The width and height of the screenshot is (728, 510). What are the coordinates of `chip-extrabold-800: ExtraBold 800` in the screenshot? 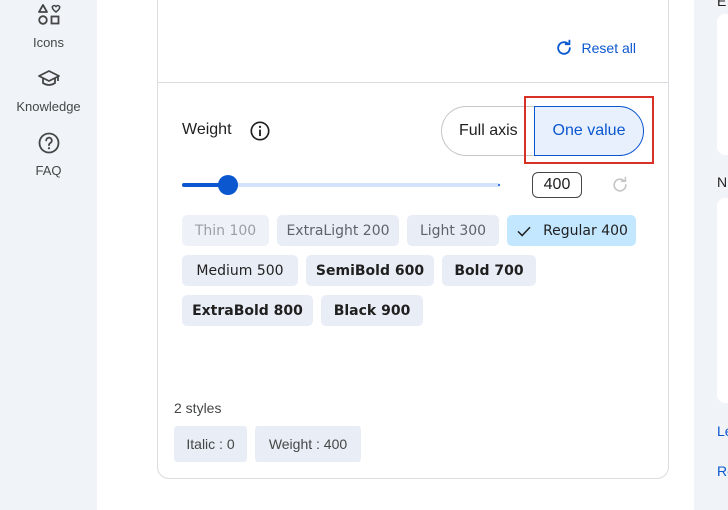 It's located at (247, 310).